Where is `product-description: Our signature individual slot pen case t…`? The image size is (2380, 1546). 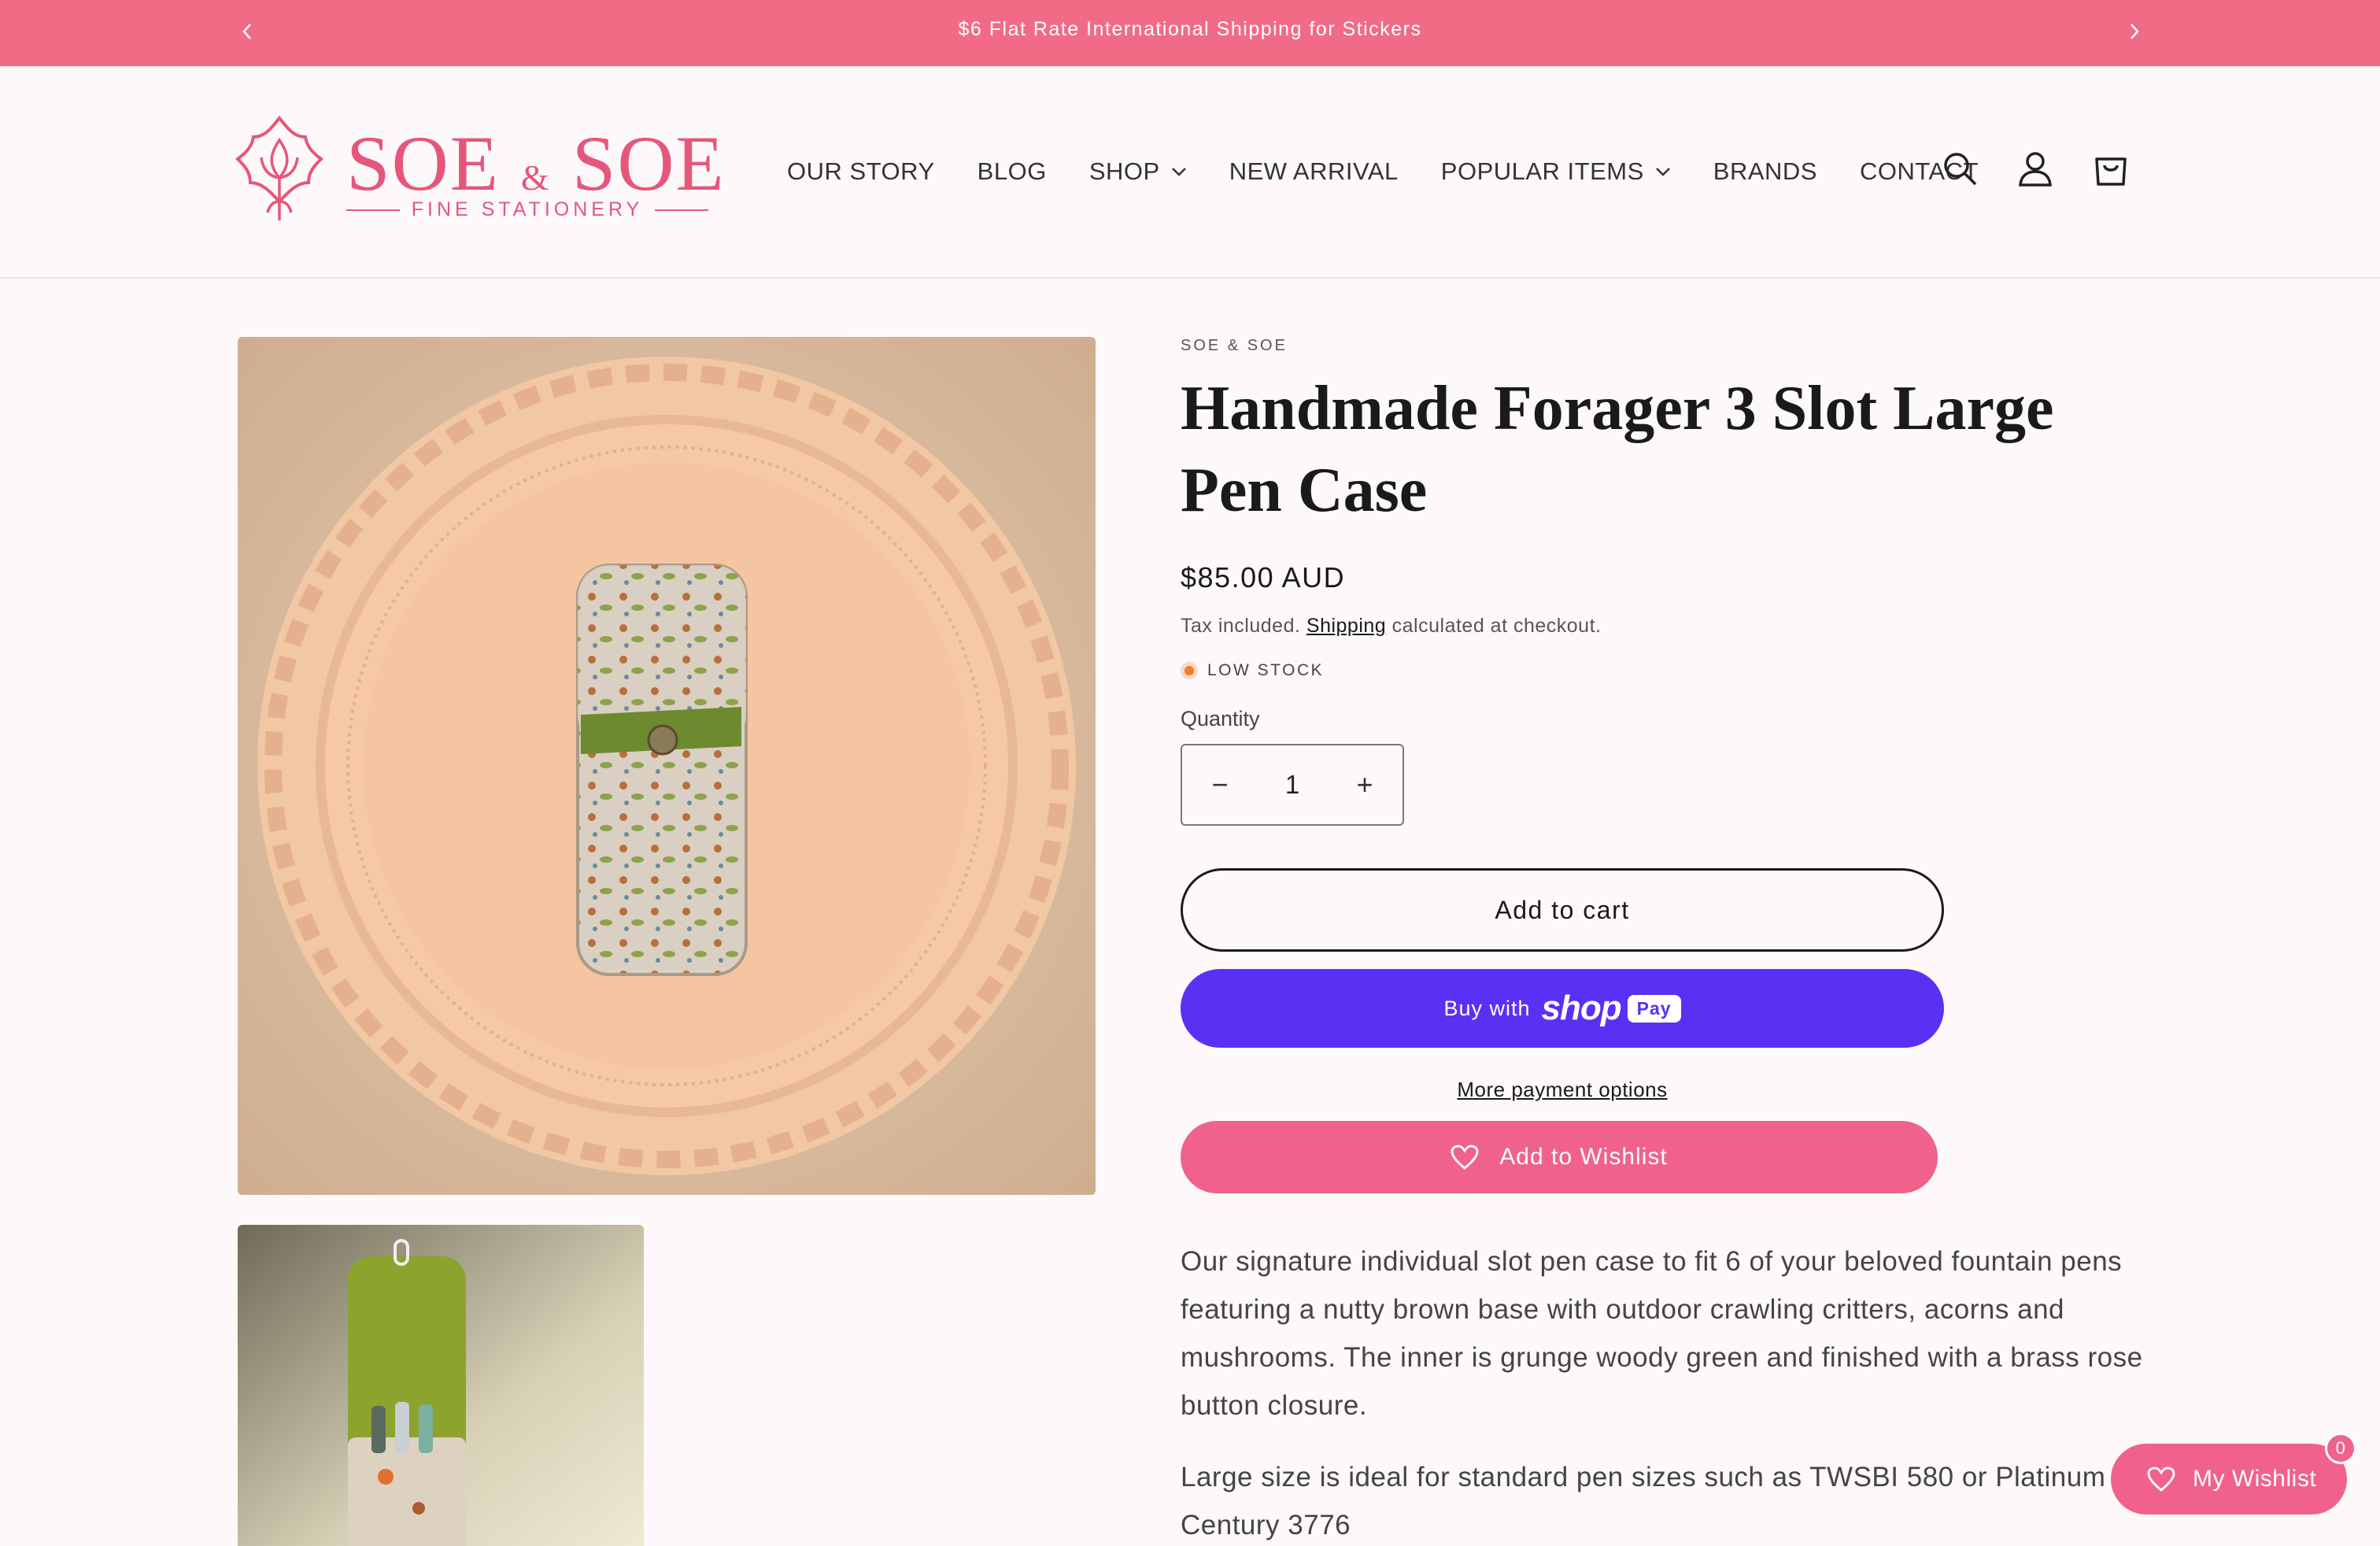
product-description: Our signature individual slot pen case t… is located at coordinates (1665, 1391).